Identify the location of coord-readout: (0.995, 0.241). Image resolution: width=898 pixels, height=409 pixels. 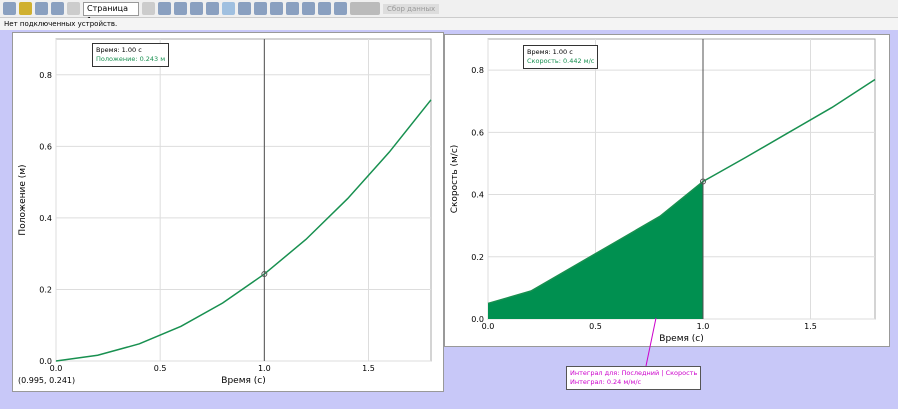
(47, 380).